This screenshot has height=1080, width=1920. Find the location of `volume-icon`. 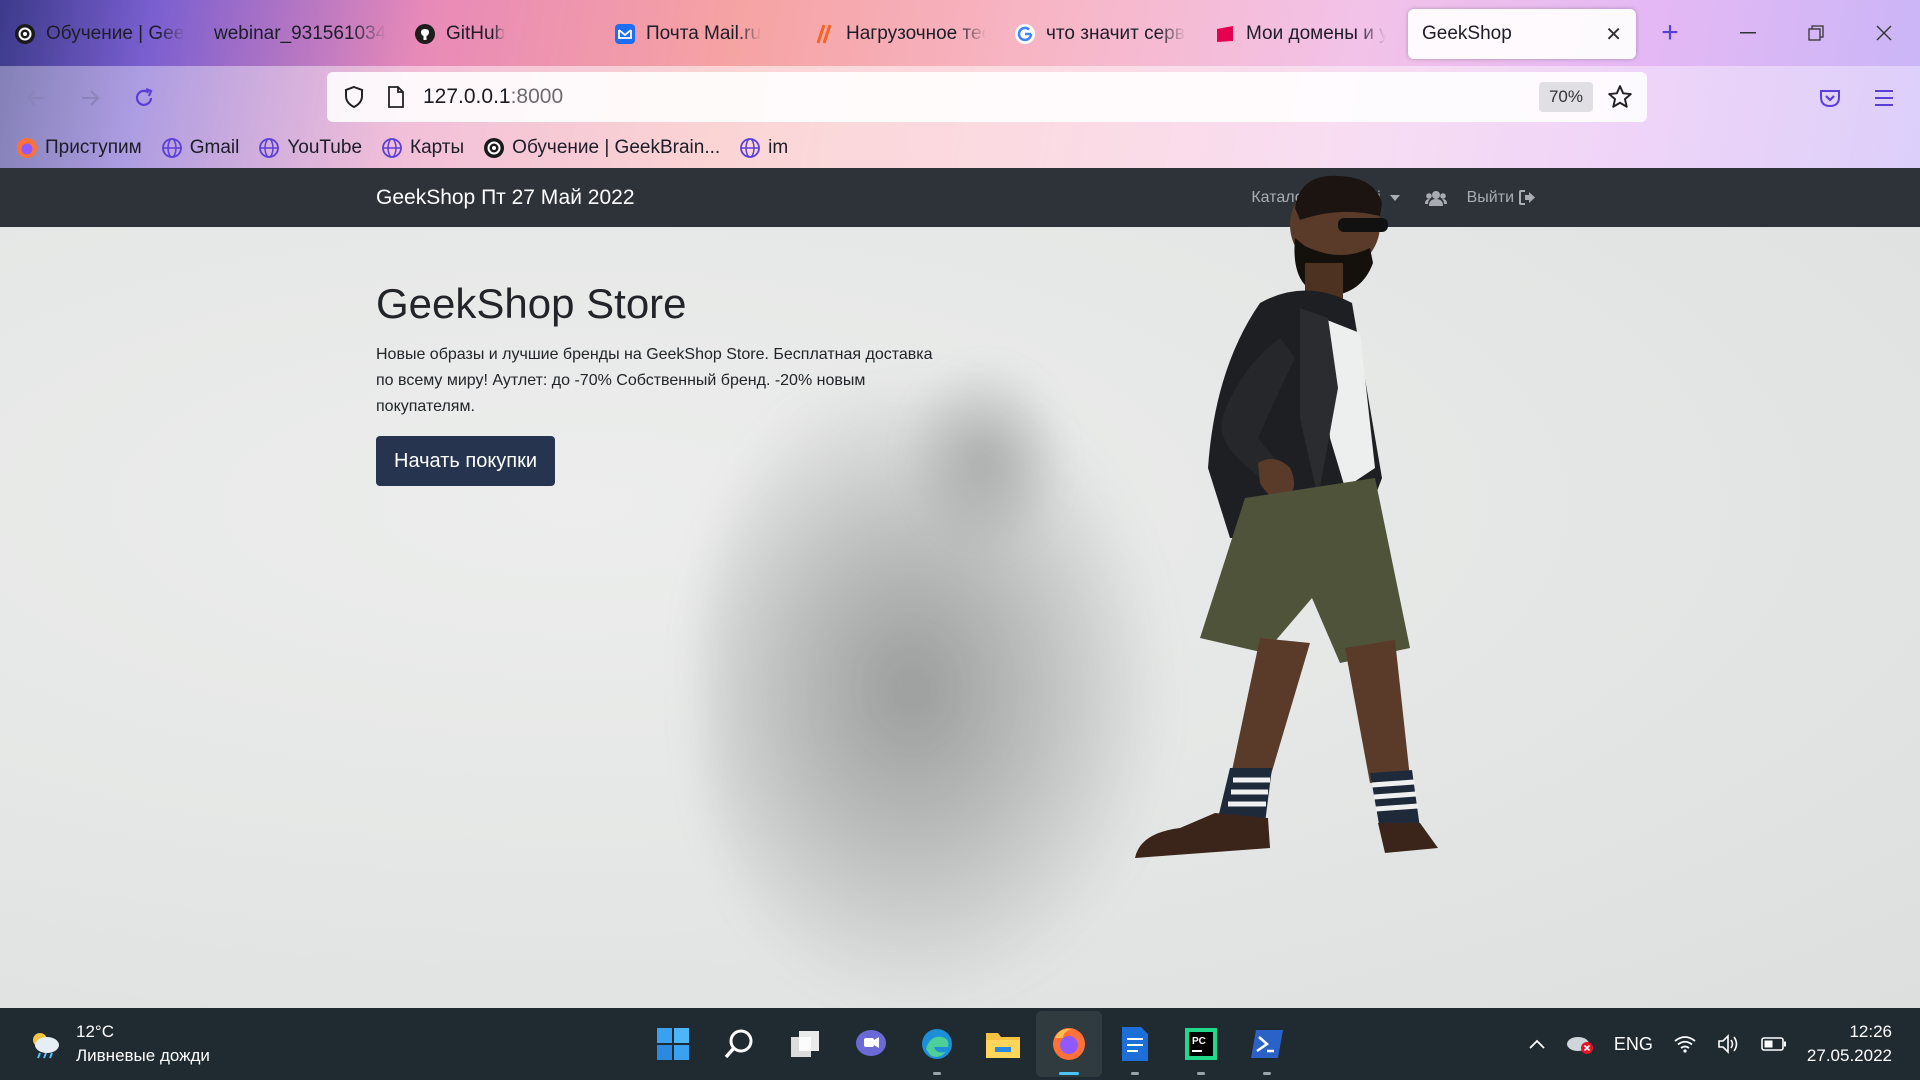

volume-icon is located at coordinates (1729, 1044).